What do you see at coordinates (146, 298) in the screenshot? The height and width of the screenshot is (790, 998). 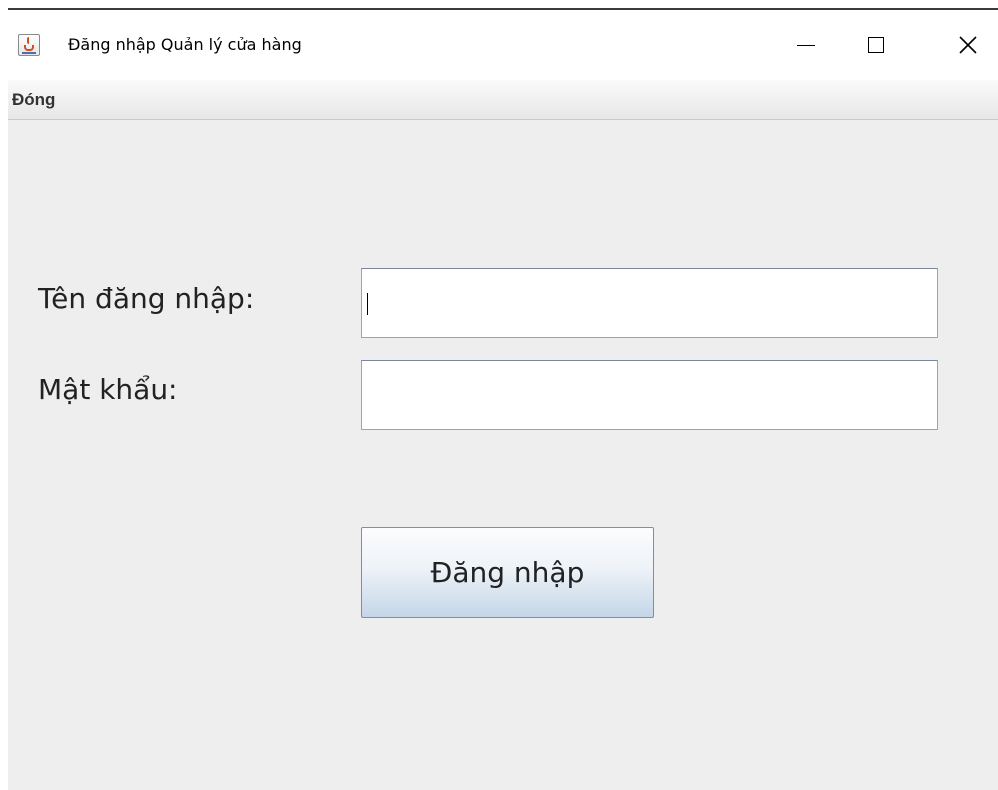 I see `username-label: Tên đăng nhập:` at bounding box center [146, 298].